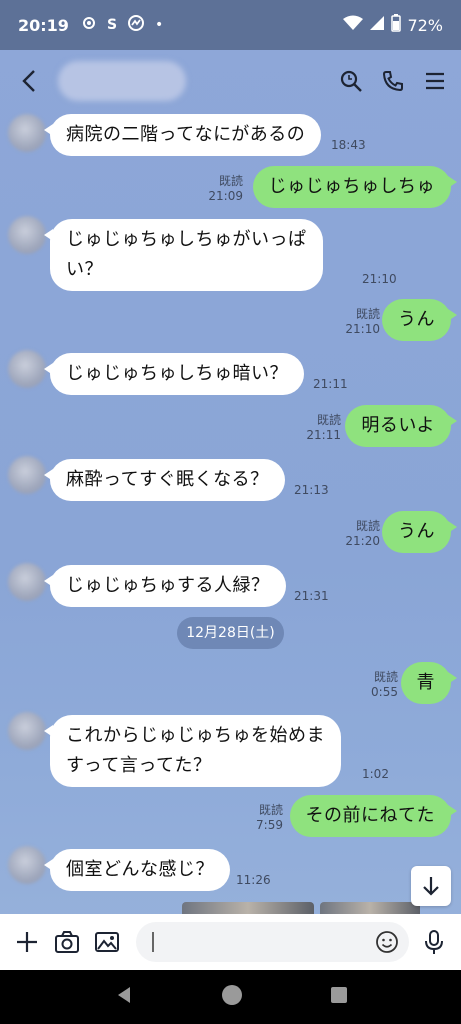 The image size is (461, 1024). What do you see at coordinates (43, 25) in the screenshot?
I see `status-time: 20:19` at bounding box center [43, 25].